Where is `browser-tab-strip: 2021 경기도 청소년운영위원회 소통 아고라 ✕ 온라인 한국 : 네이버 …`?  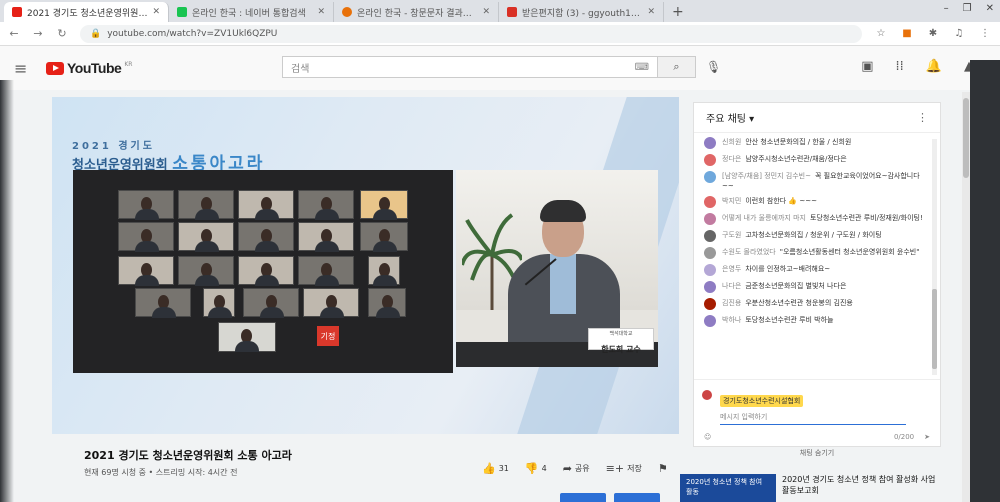 browser-tab-strip: 2021 경기도 청소년운영위원회 소통 아고라 ✕ 온라인 한국 : 네이버 … is located at coordinates (500, 11).